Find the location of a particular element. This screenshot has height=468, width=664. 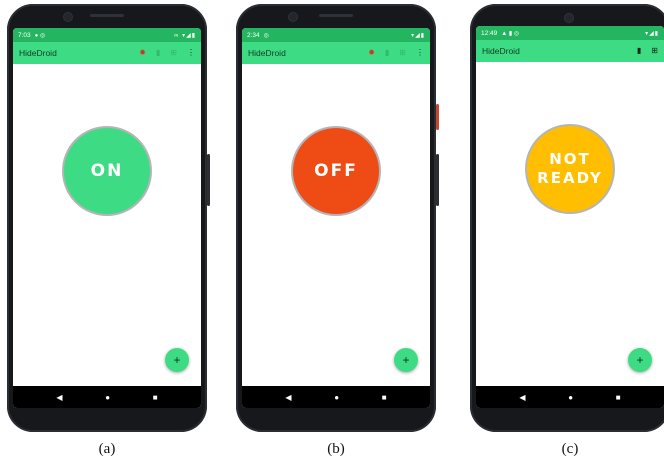

caption-b: (b) is located at coordinates (336, 449).